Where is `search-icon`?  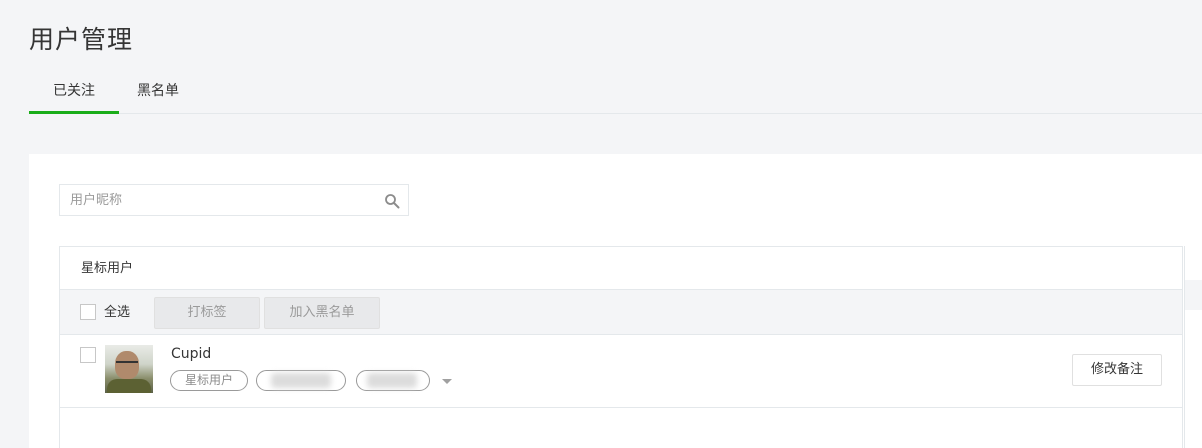 search-icon is located at coordinates (392, 201).